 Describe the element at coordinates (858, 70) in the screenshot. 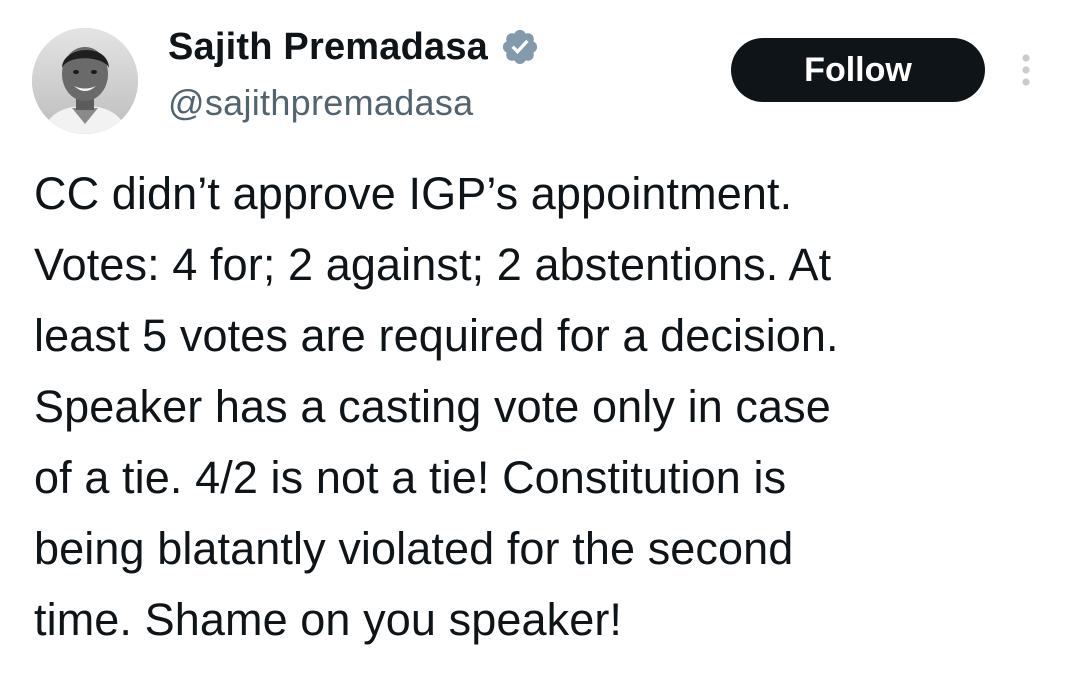

I see `follow-button: Follow` at that location.